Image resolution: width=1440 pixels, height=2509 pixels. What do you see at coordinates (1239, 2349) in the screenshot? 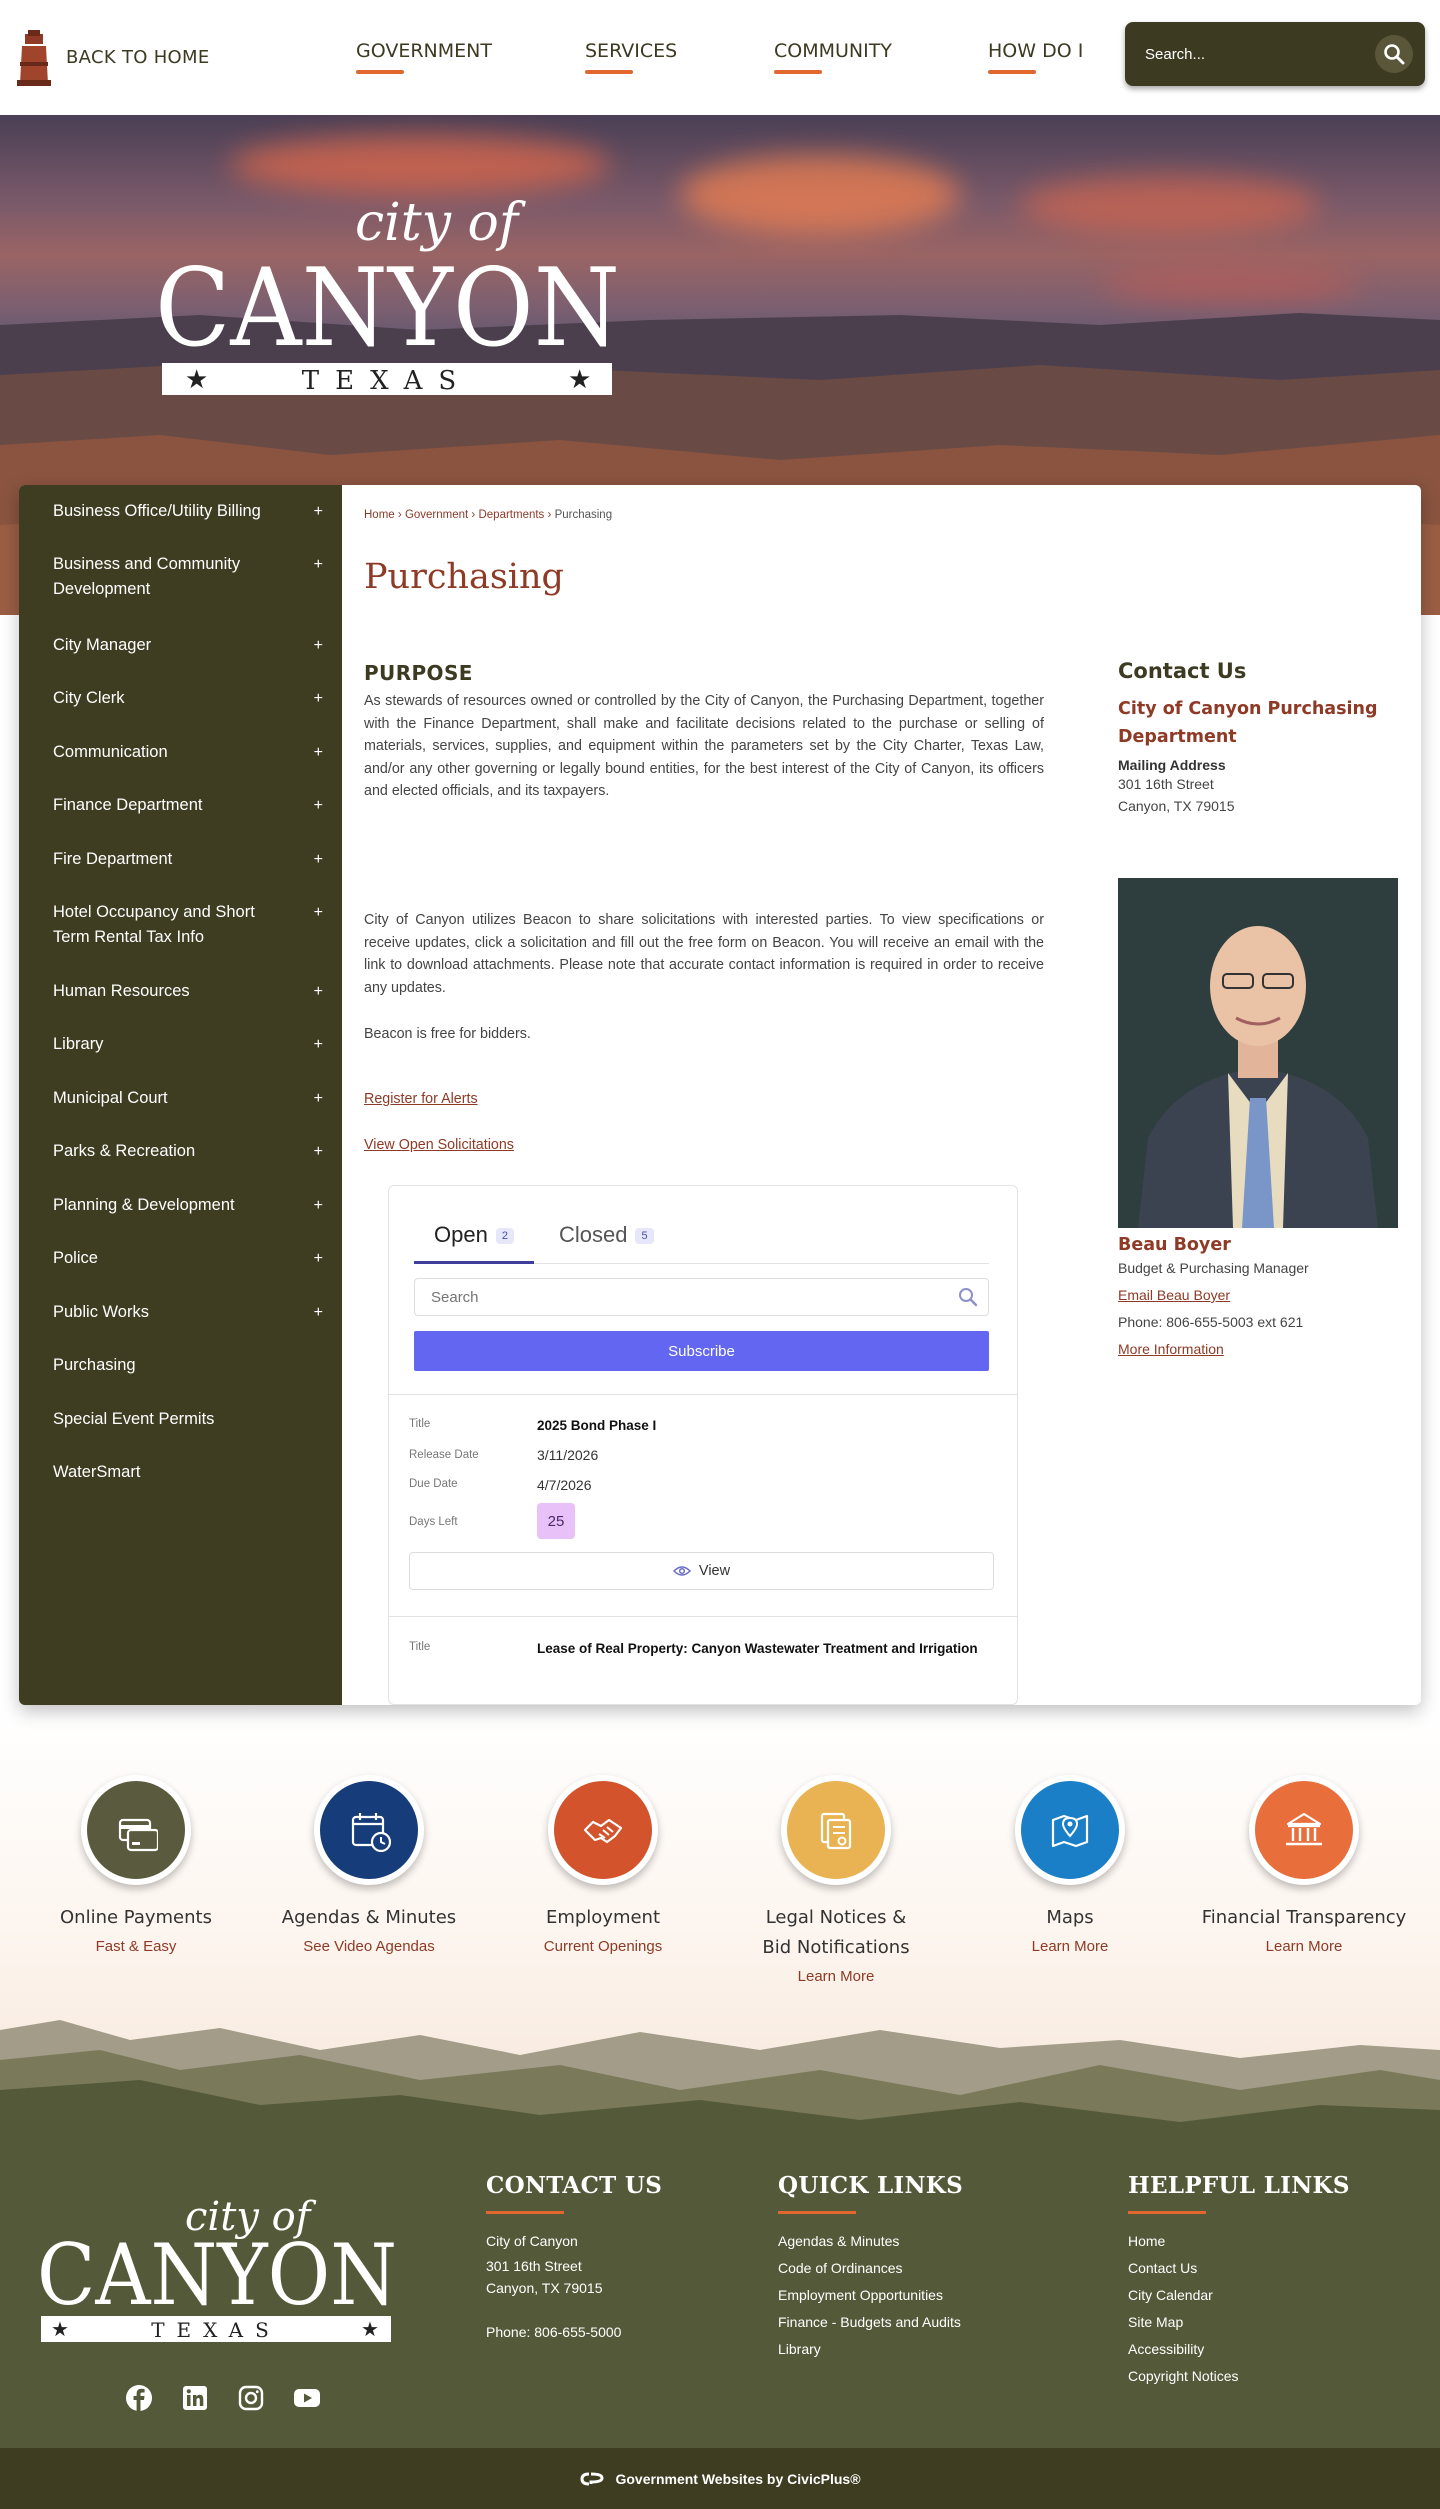
I see `footer-helpful-link: Accessibility` at bounding box center [1239, 2349].